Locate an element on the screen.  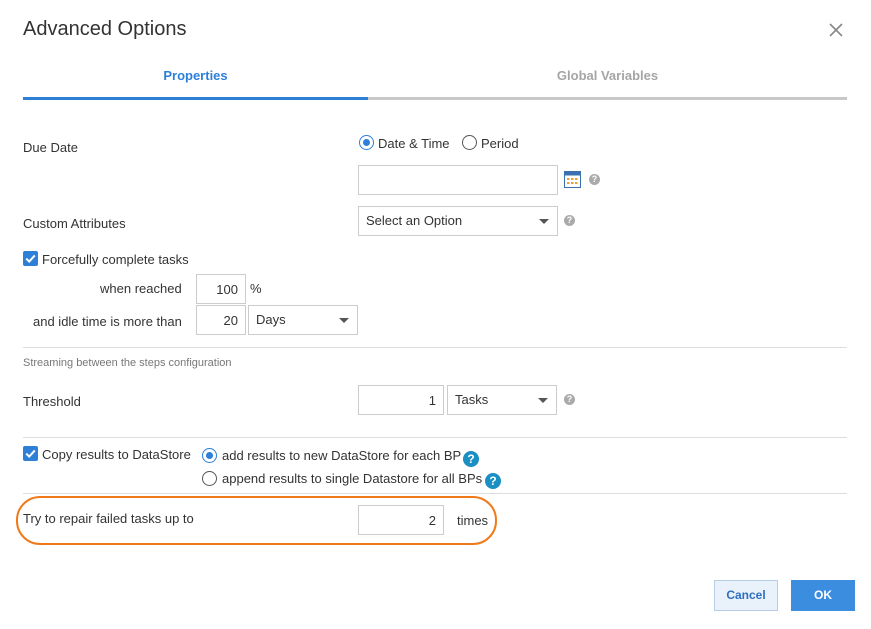
dialog-title: Advanced Options is located at coordinates (105, 29).